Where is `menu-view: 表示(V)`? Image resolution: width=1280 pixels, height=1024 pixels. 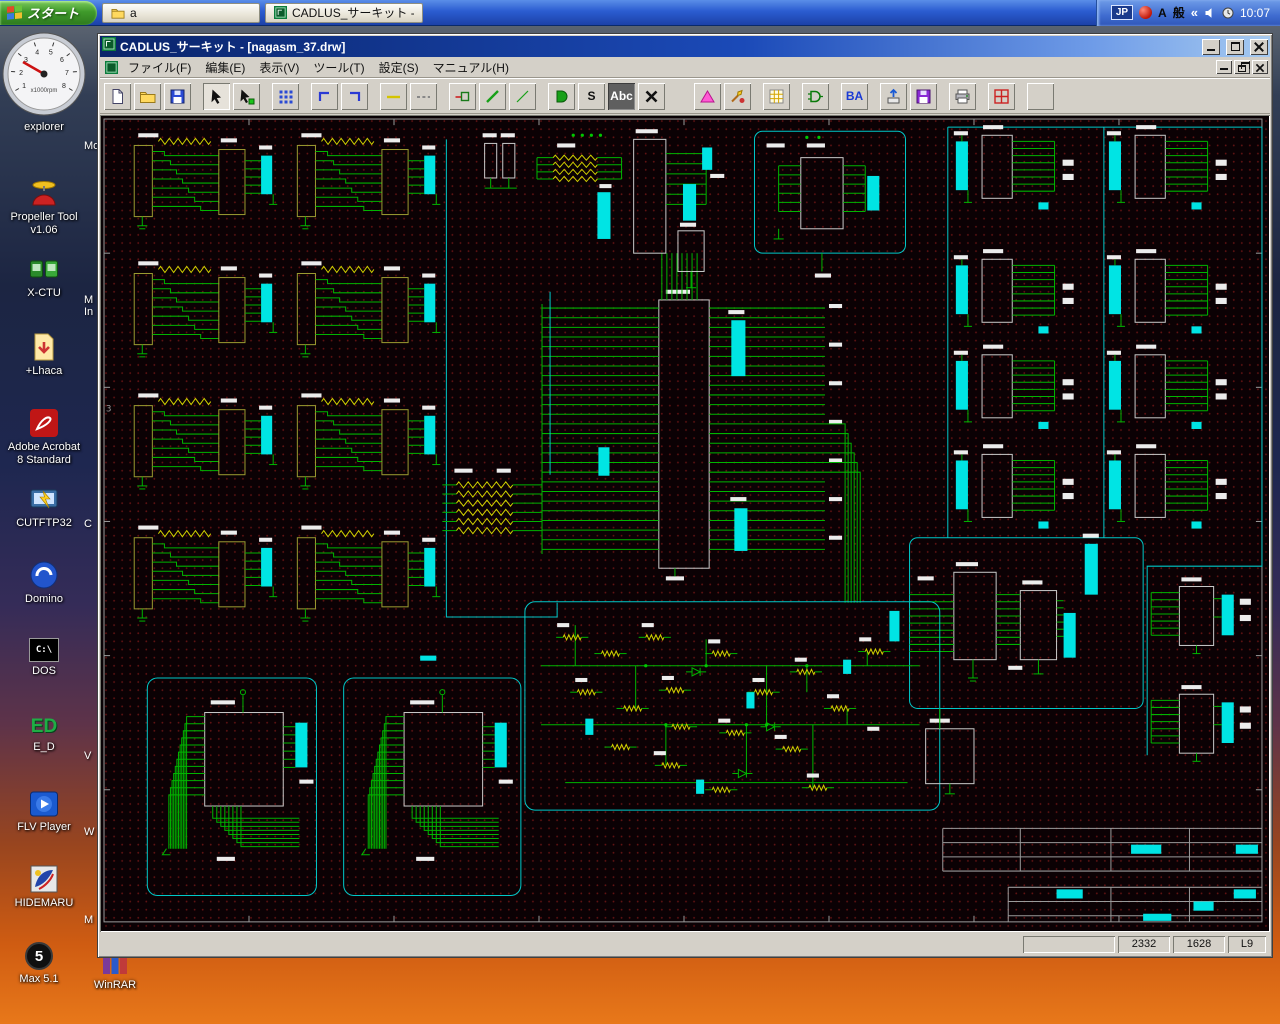 menu-view: 表示(V) is located at coordinates (279, 67).